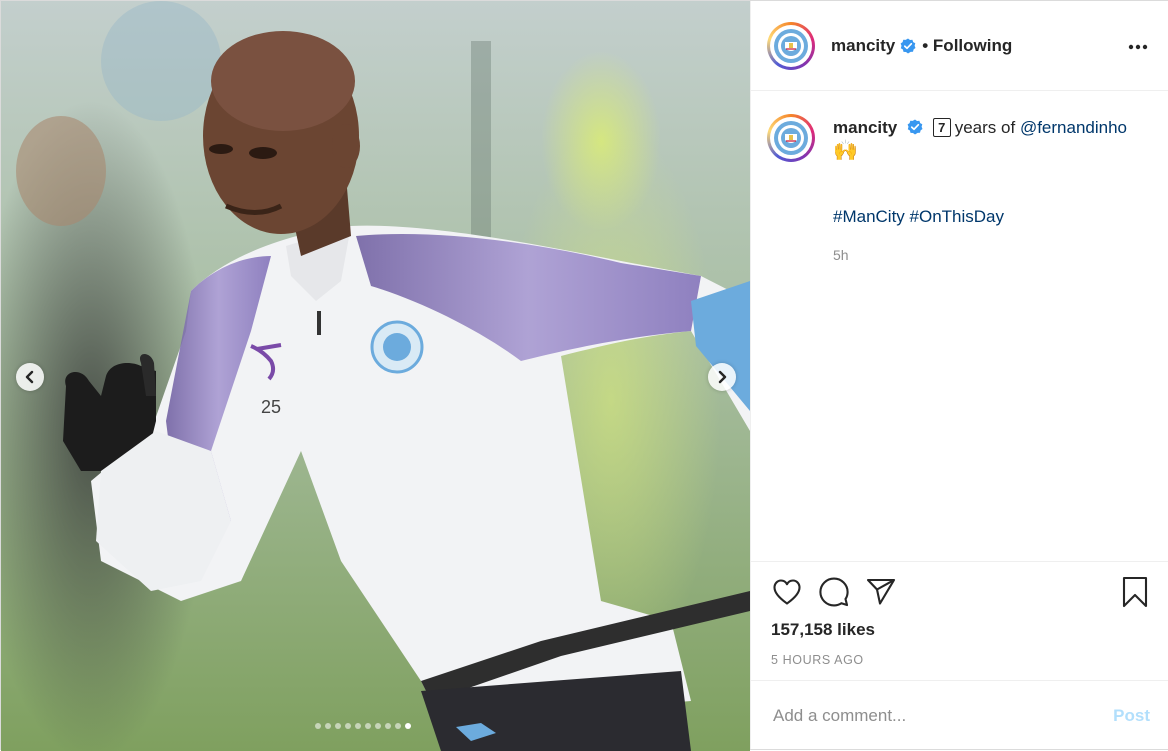 This screenshot has width=1168, height=751. What do you see at coordinates (959, 621) in the screenshot?
I see `post-actions: 157,158 likes 5 HOURS AGO` at bounding box center [959, 621].